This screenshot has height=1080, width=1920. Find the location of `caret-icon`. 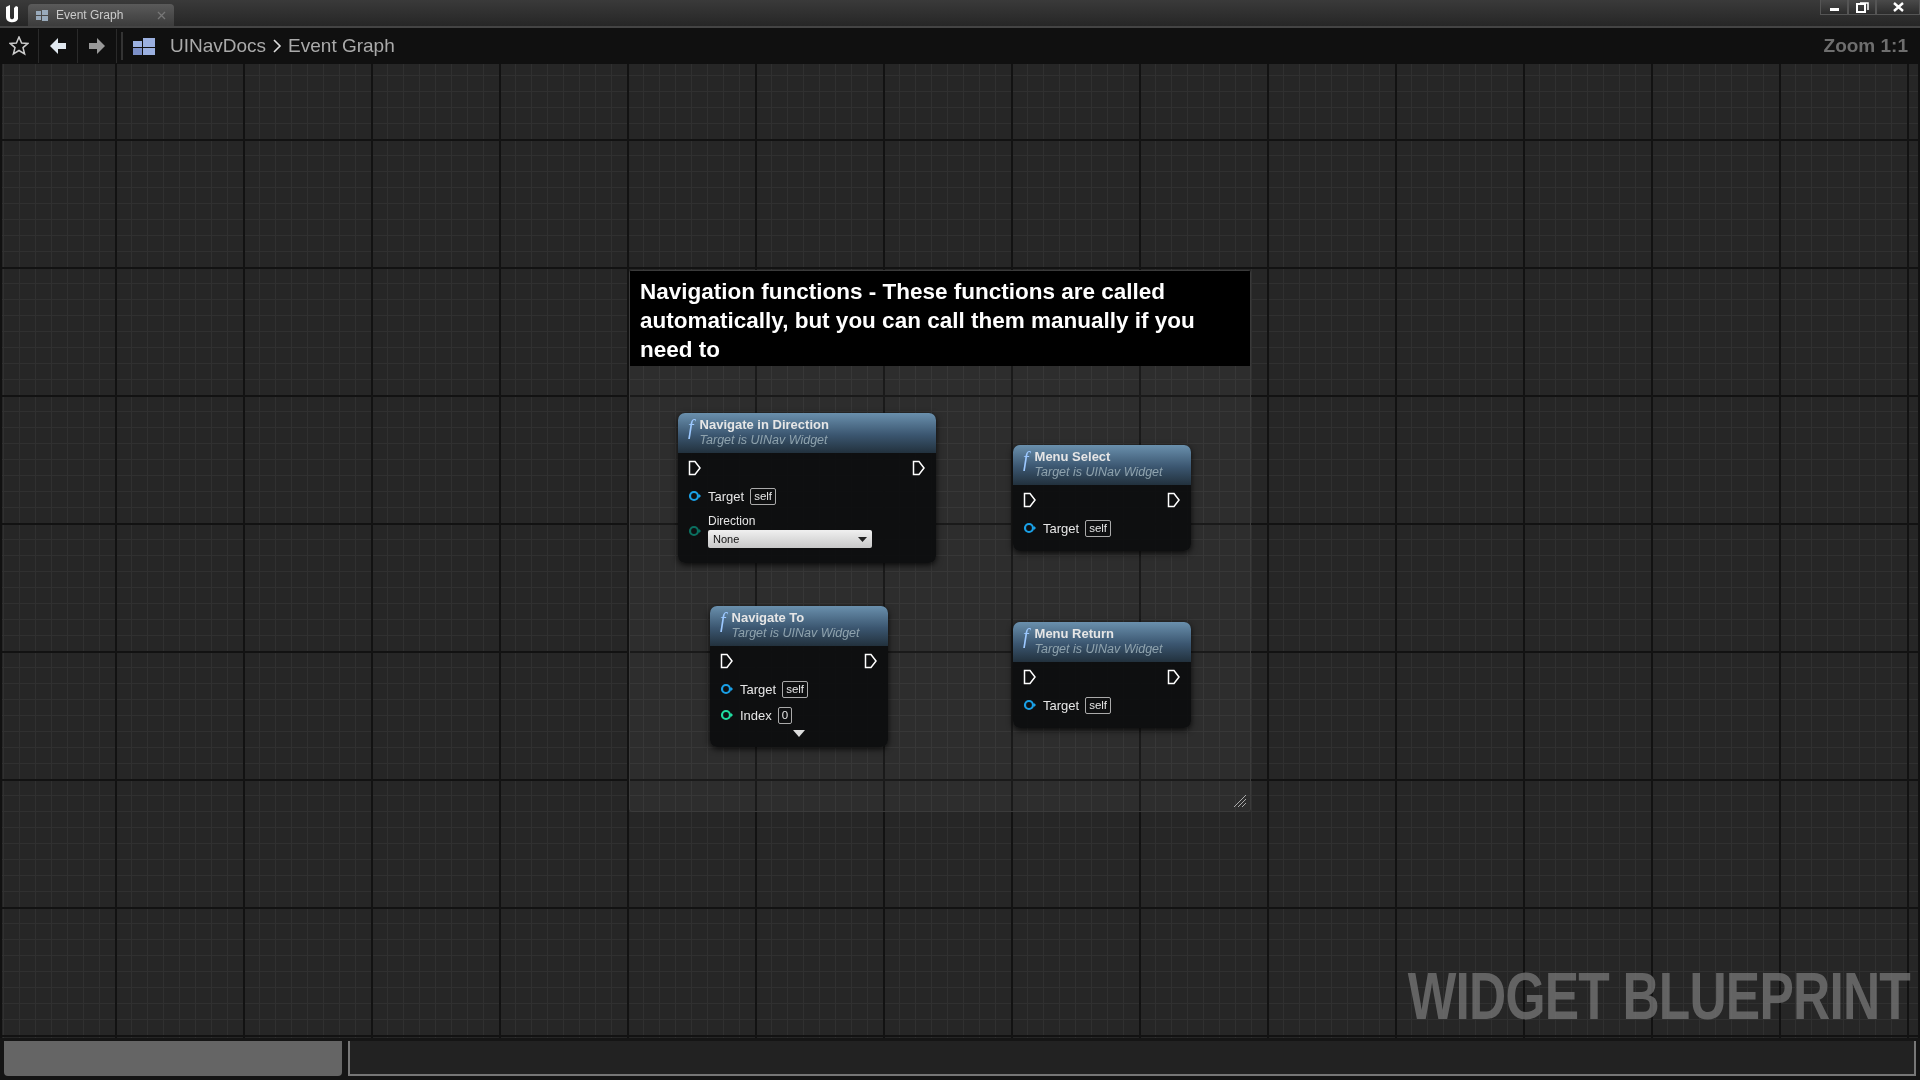

caret-icon is located at coordinates (862, 539).